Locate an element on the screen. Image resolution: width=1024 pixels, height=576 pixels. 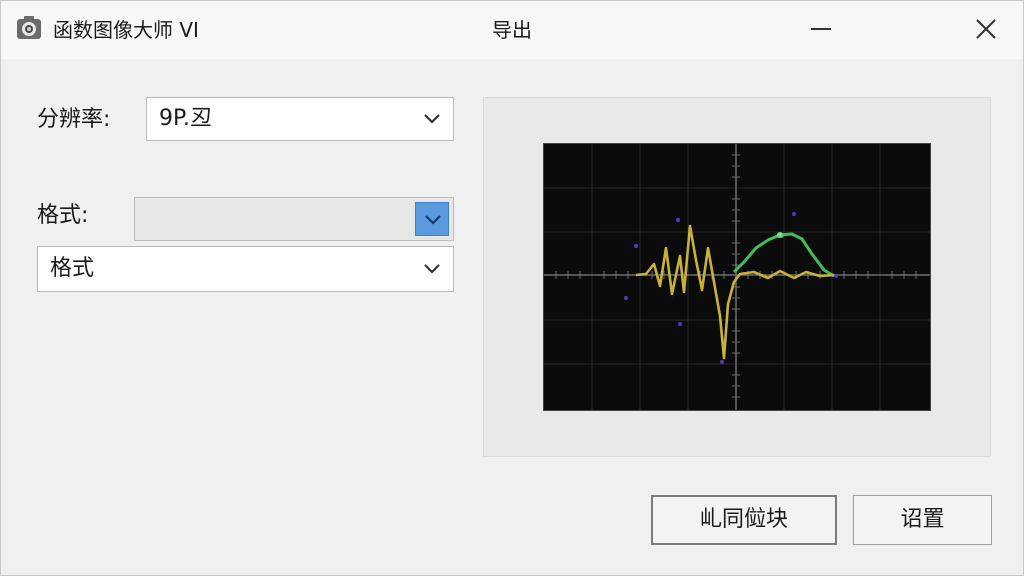
close-icon is located at coordinates (986, 29).